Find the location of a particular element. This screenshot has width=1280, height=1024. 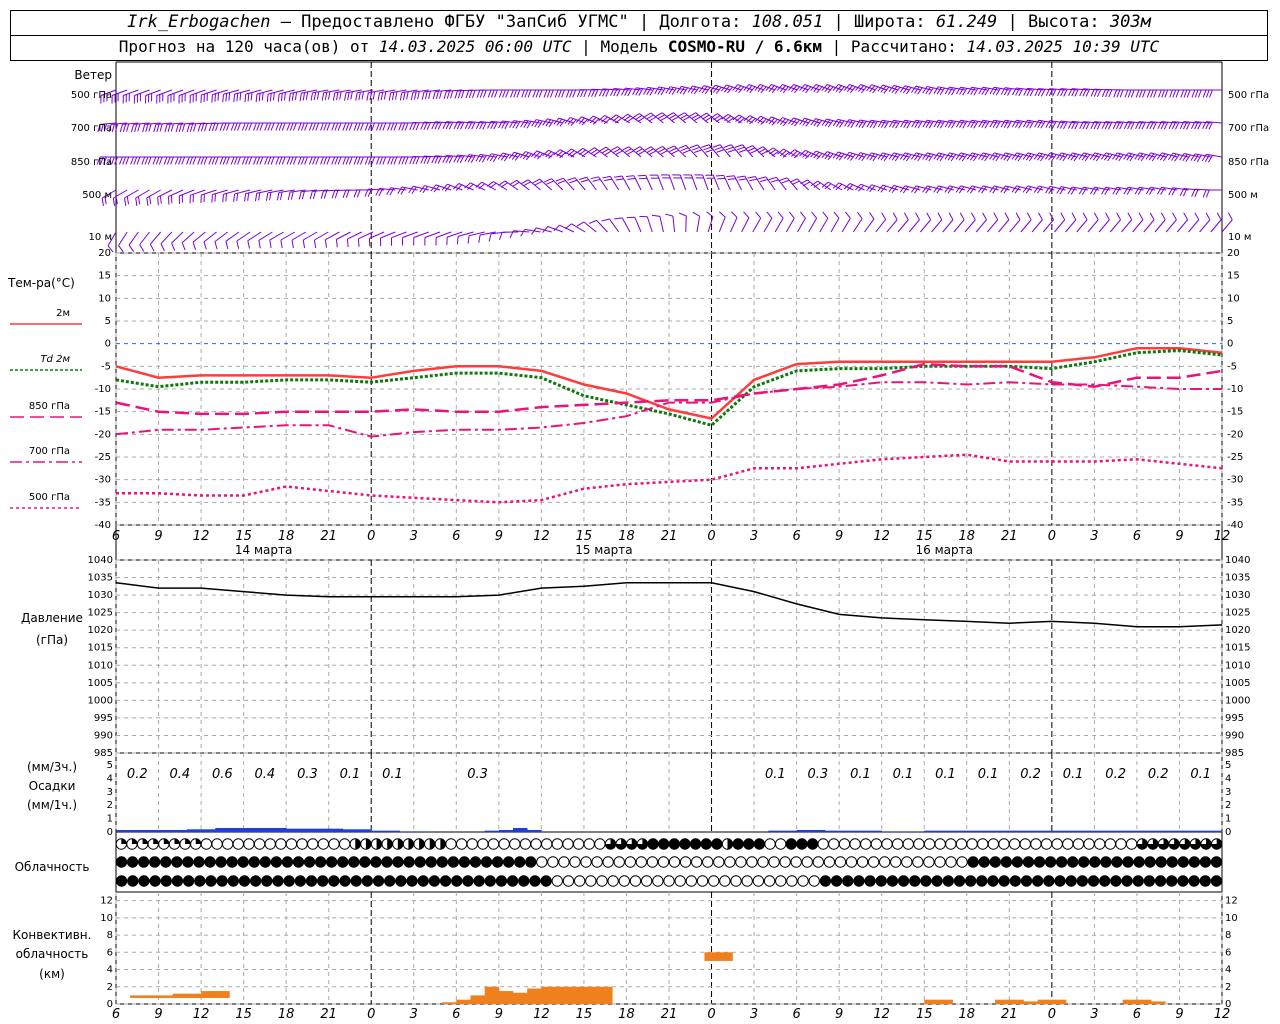

cloud-cover-quarter-fill is located at coordinates (188, 841).